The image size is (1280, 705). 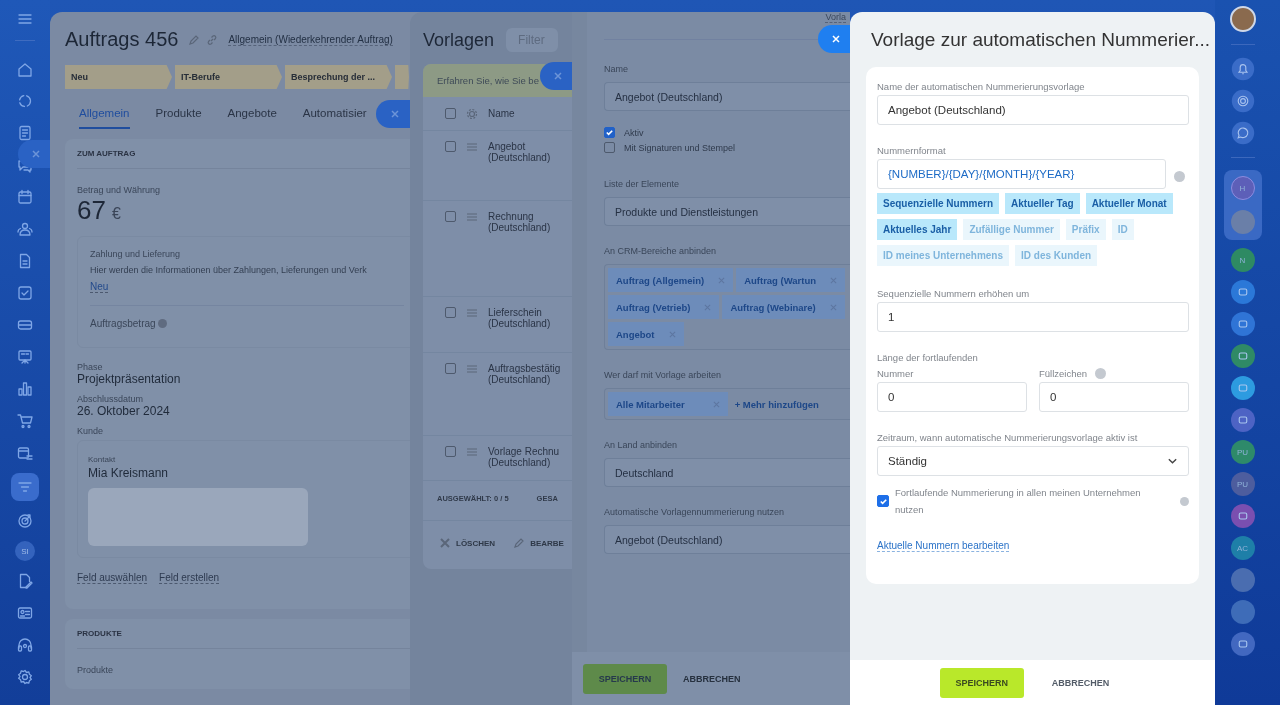 I want to click on elements-select: Produkte und Dienstleistungen, so click(x=727, y=211).